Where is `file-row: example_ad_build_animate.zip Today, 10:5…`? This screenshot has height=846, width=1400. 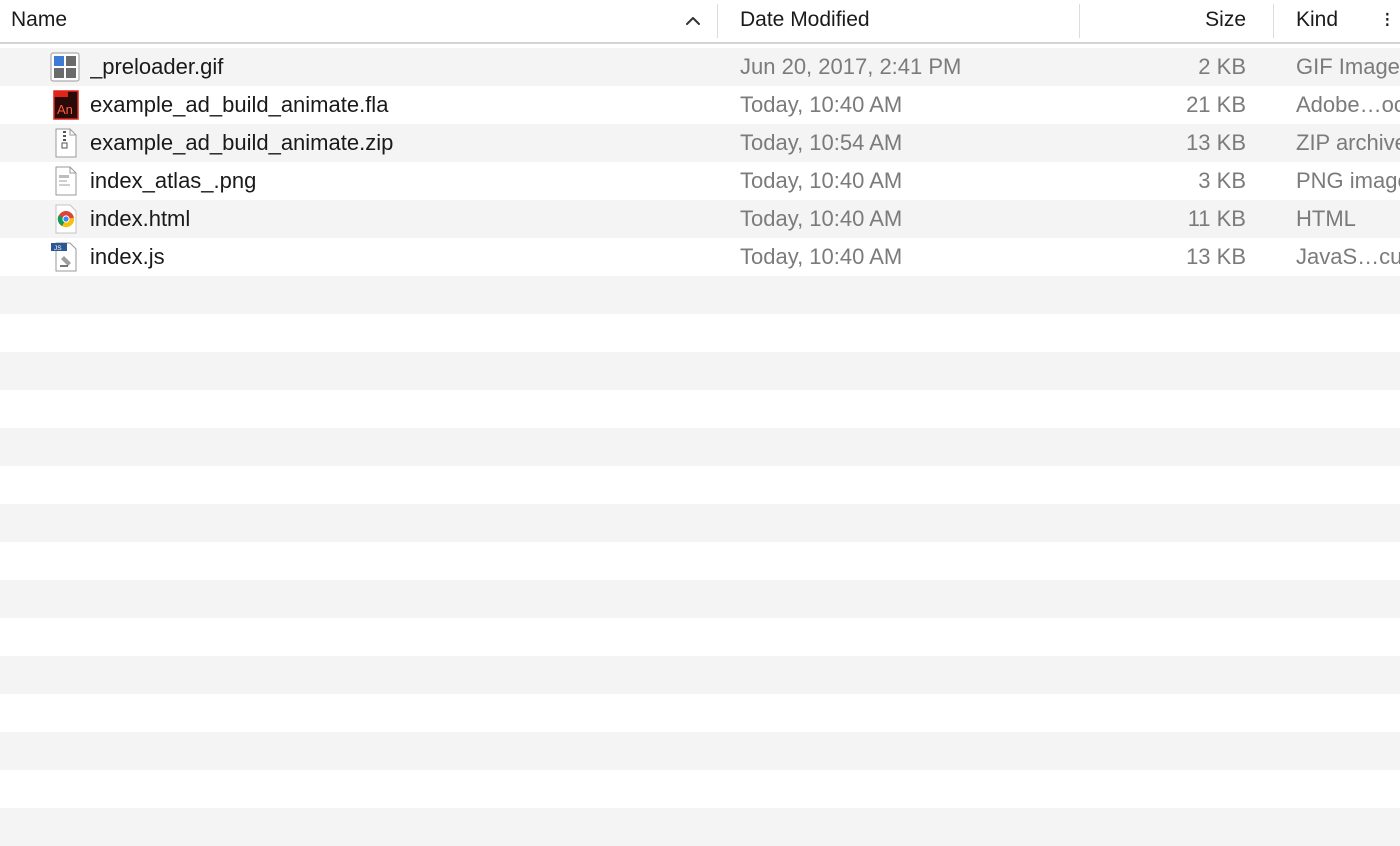
file-row: example_ad_build_animate.zip Today, 10:5… is located at coordinates (700, 143).